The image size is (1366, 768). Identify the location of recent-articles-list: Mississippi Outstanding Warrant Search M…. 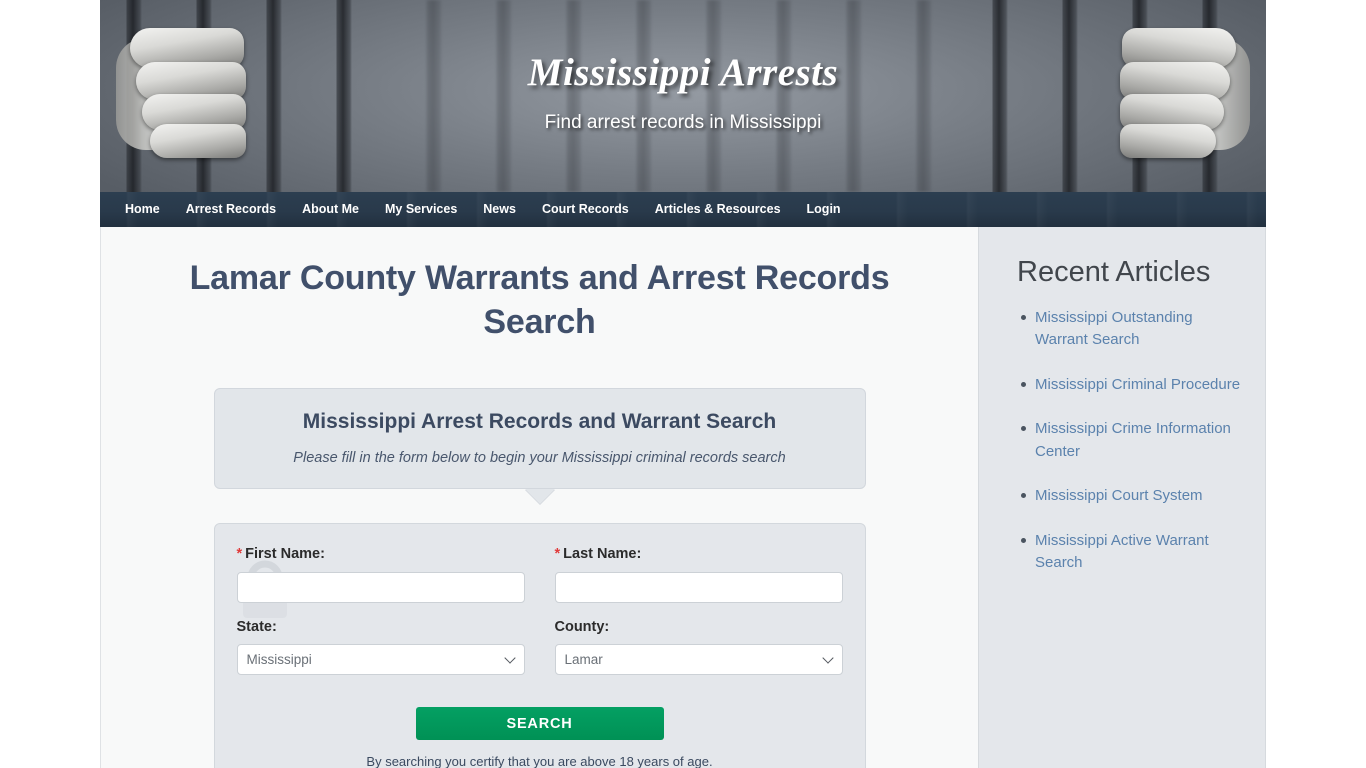
(1122, 441).